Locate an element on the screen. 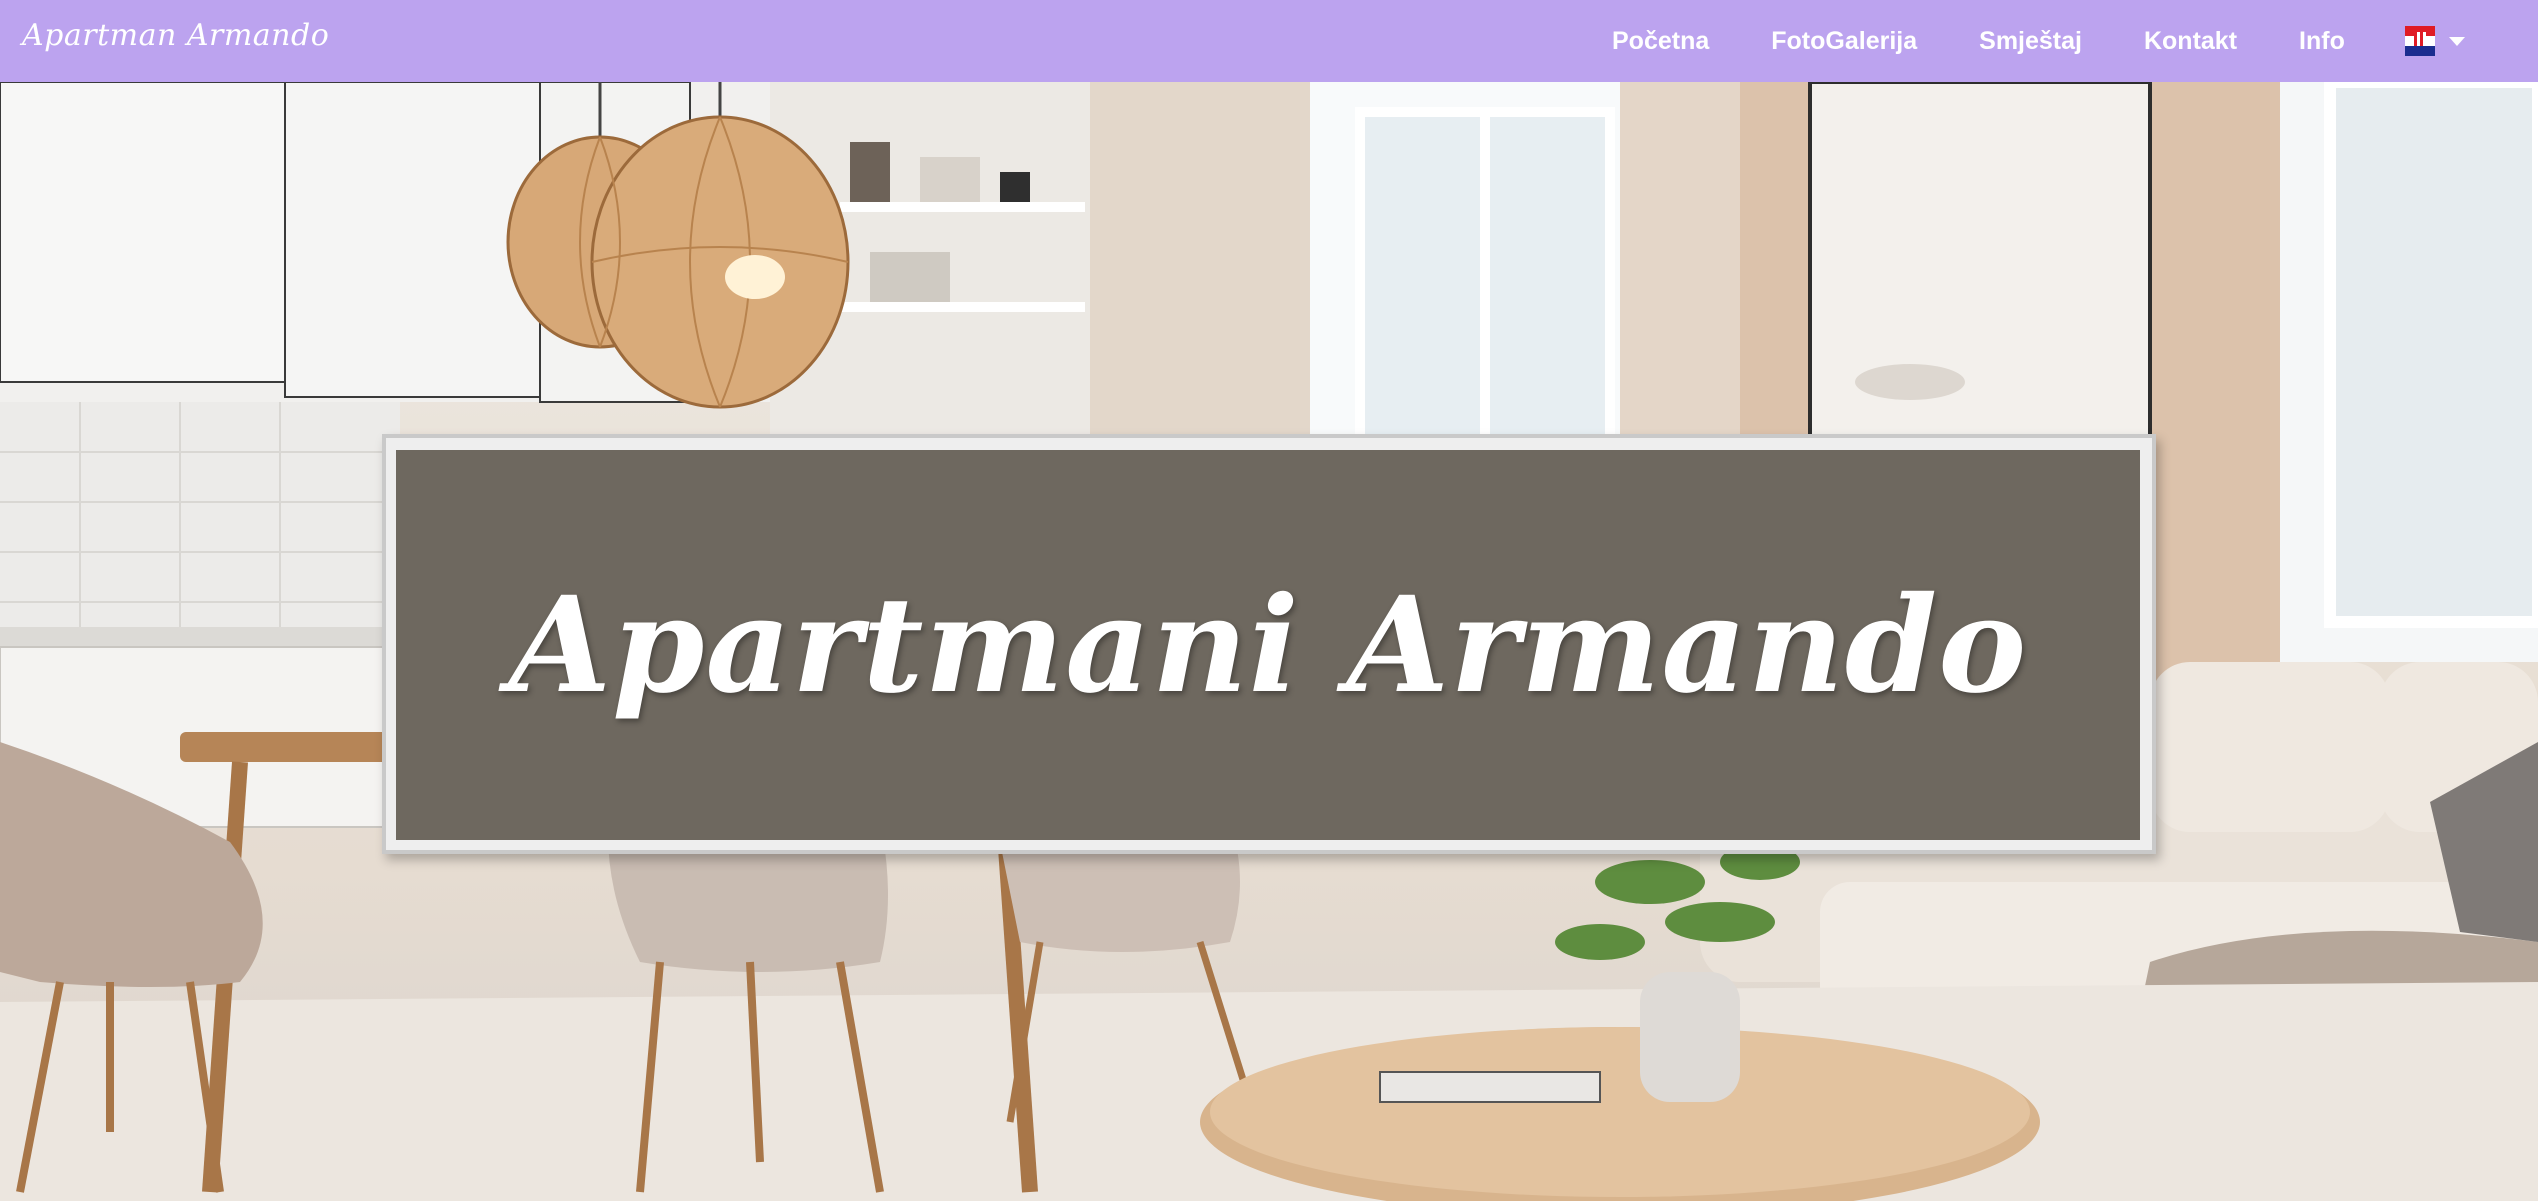  brand-logo: Apartman Armando is located at coordinates (175, 35).